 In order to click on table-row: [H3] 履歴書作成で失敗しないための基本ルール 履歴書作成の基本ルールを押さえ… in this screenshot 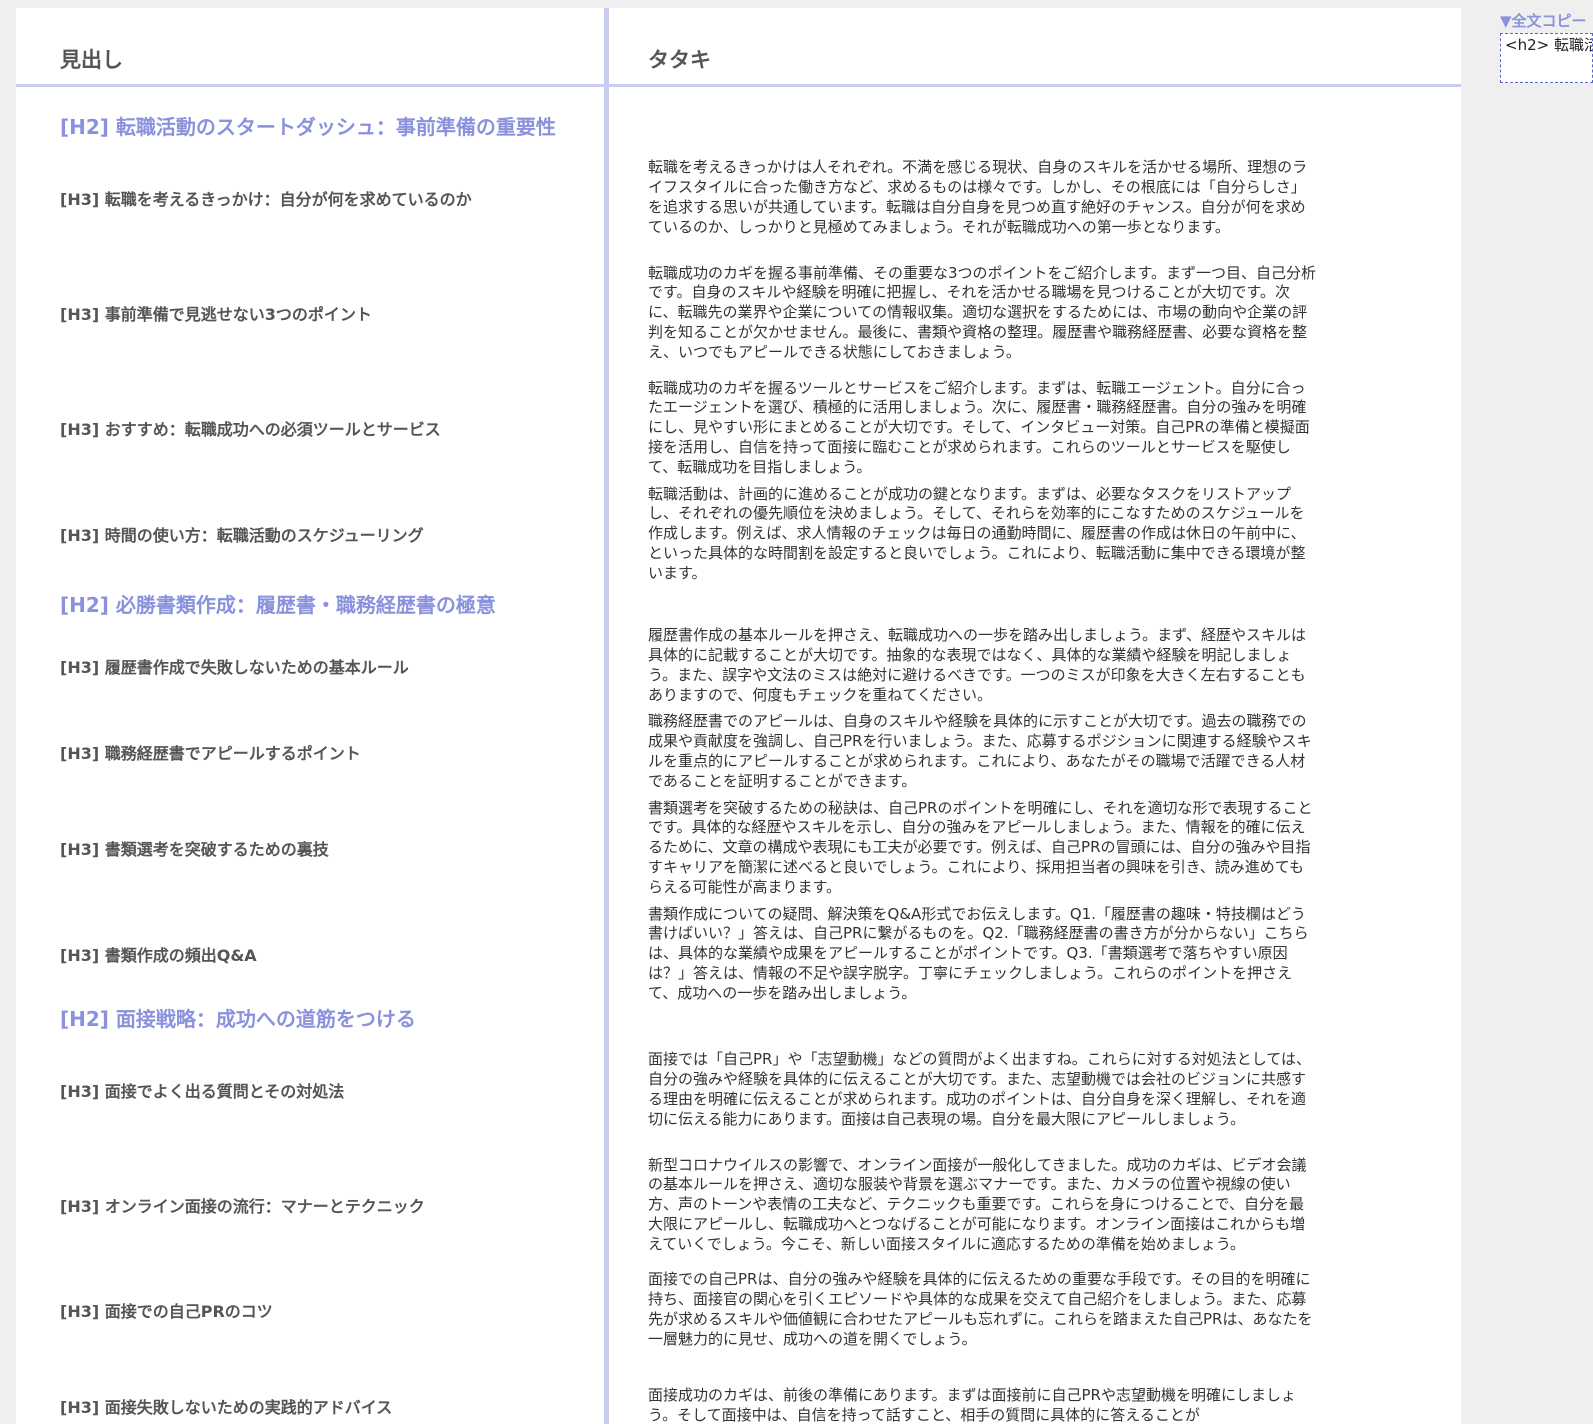, I will do `click(738, 666)`.